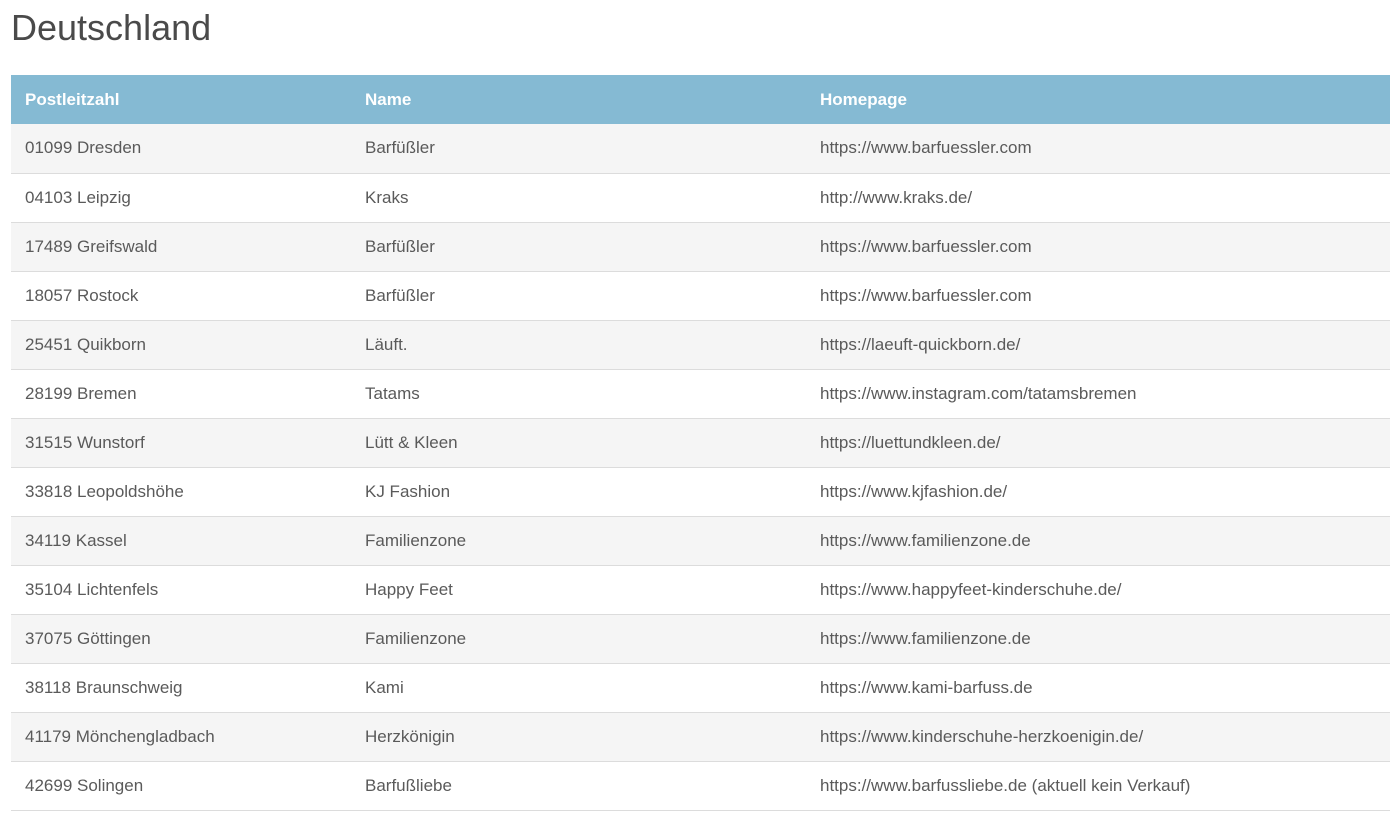  Describe the element at coordinates (85, 442) in the screenshot. I see `cell-zip-city: 31515 Wunstorf` at that location.